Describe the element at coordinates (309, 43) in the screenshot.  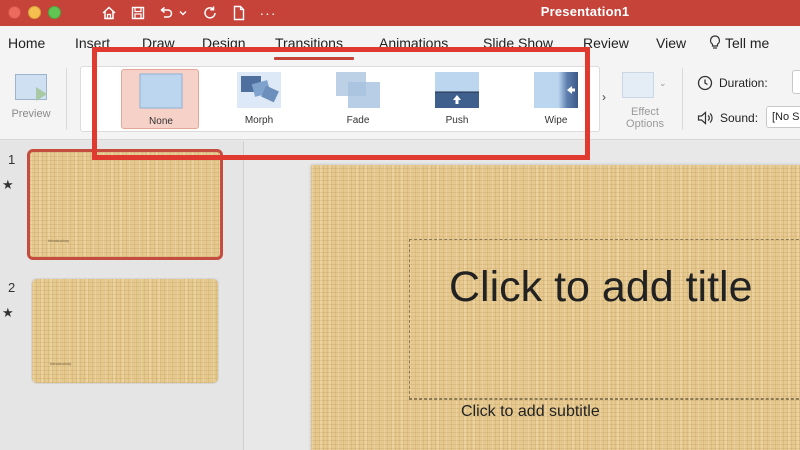
I see `tab-transitions: Transitions` at that location.